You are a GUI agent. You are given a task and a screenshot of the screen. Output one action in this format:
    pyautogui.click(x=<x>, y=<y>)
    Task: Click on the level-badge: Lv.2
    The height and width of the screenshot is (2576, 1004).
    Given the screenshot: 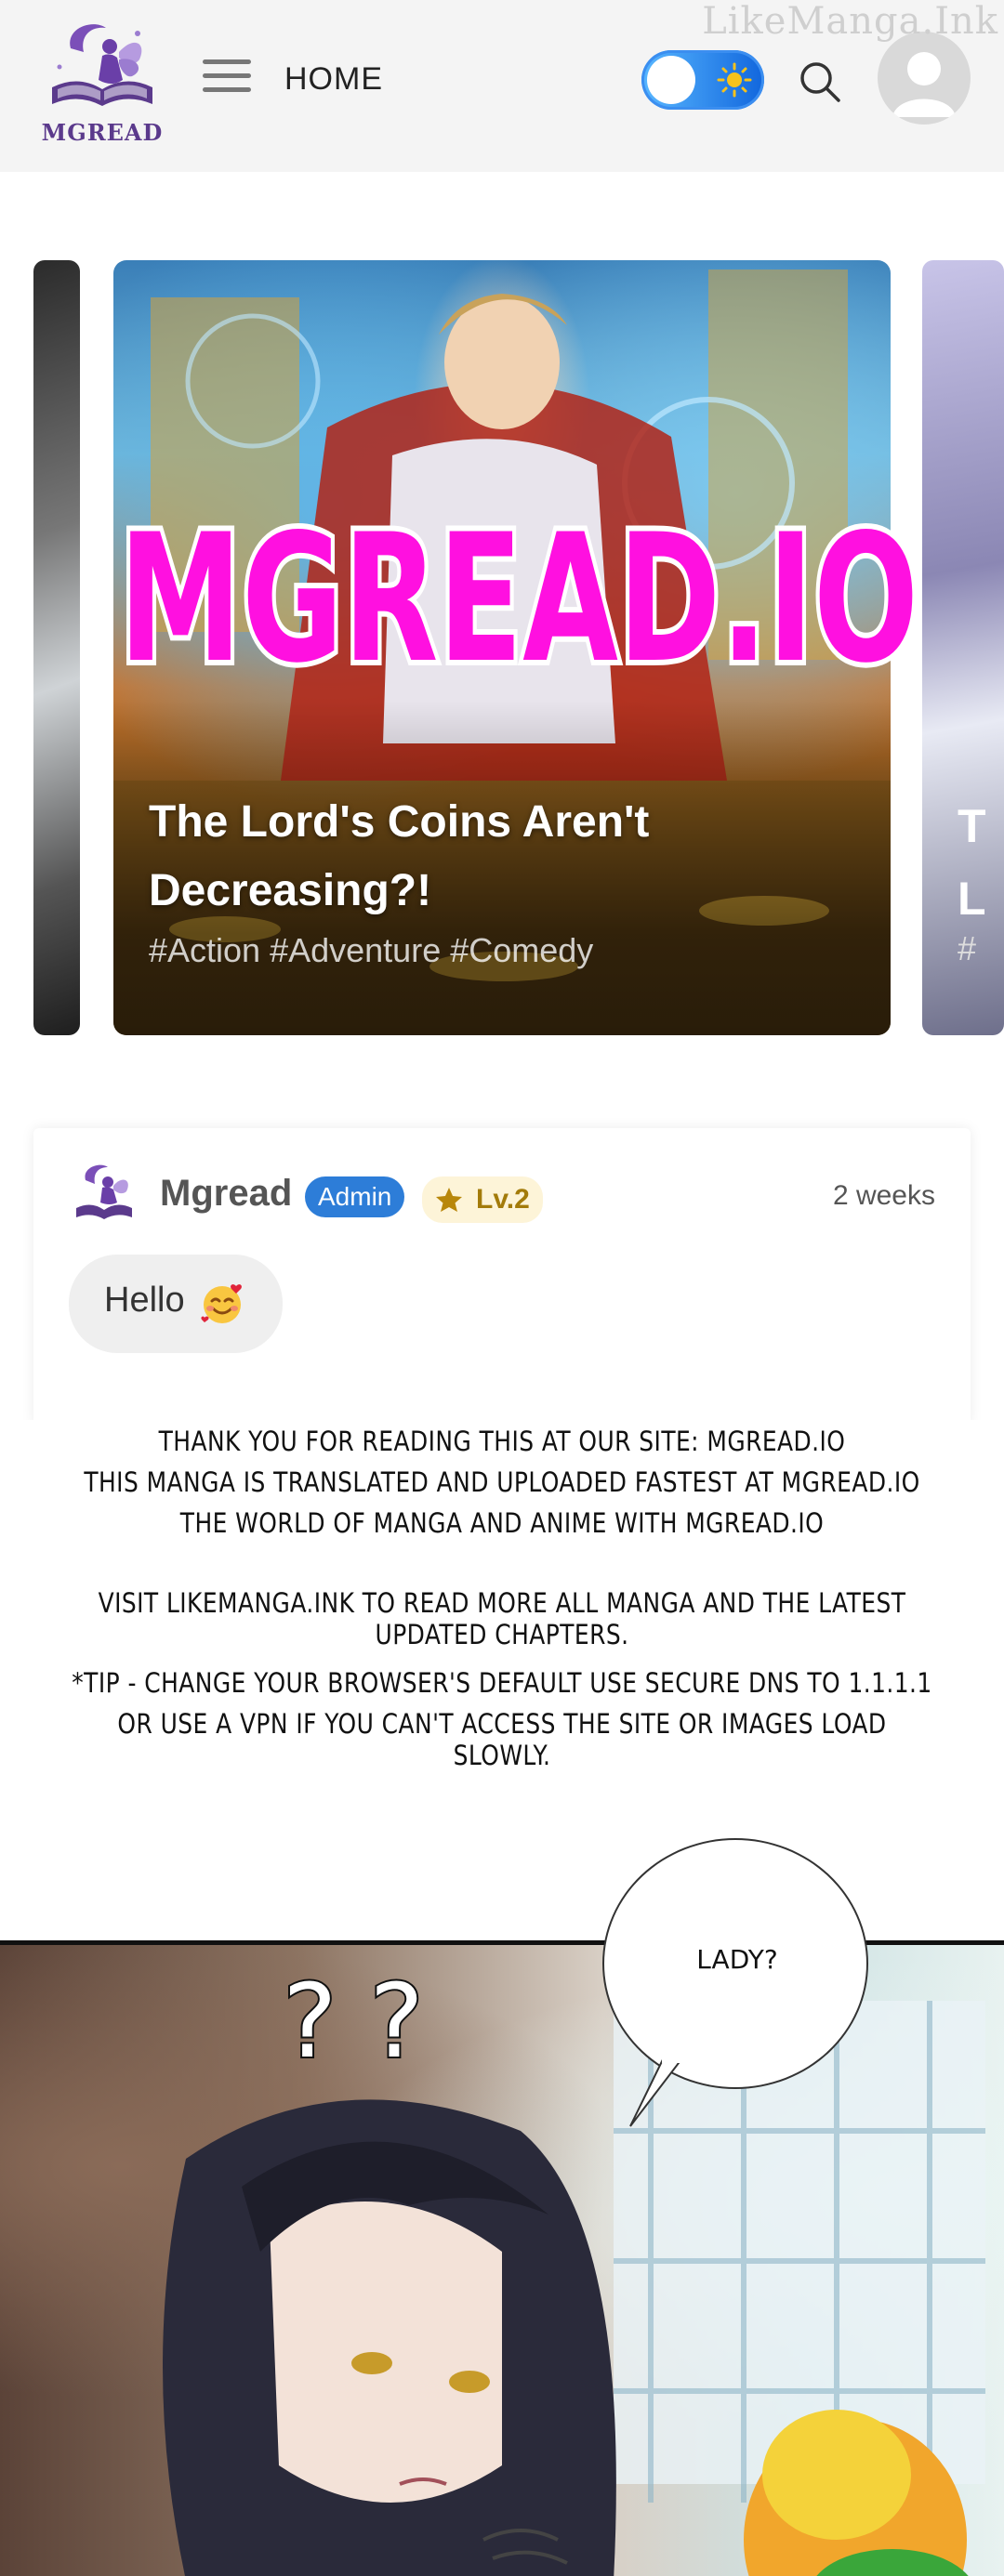 What is the action you would take?
    pyautogui.click(x=482, y=1199)
    